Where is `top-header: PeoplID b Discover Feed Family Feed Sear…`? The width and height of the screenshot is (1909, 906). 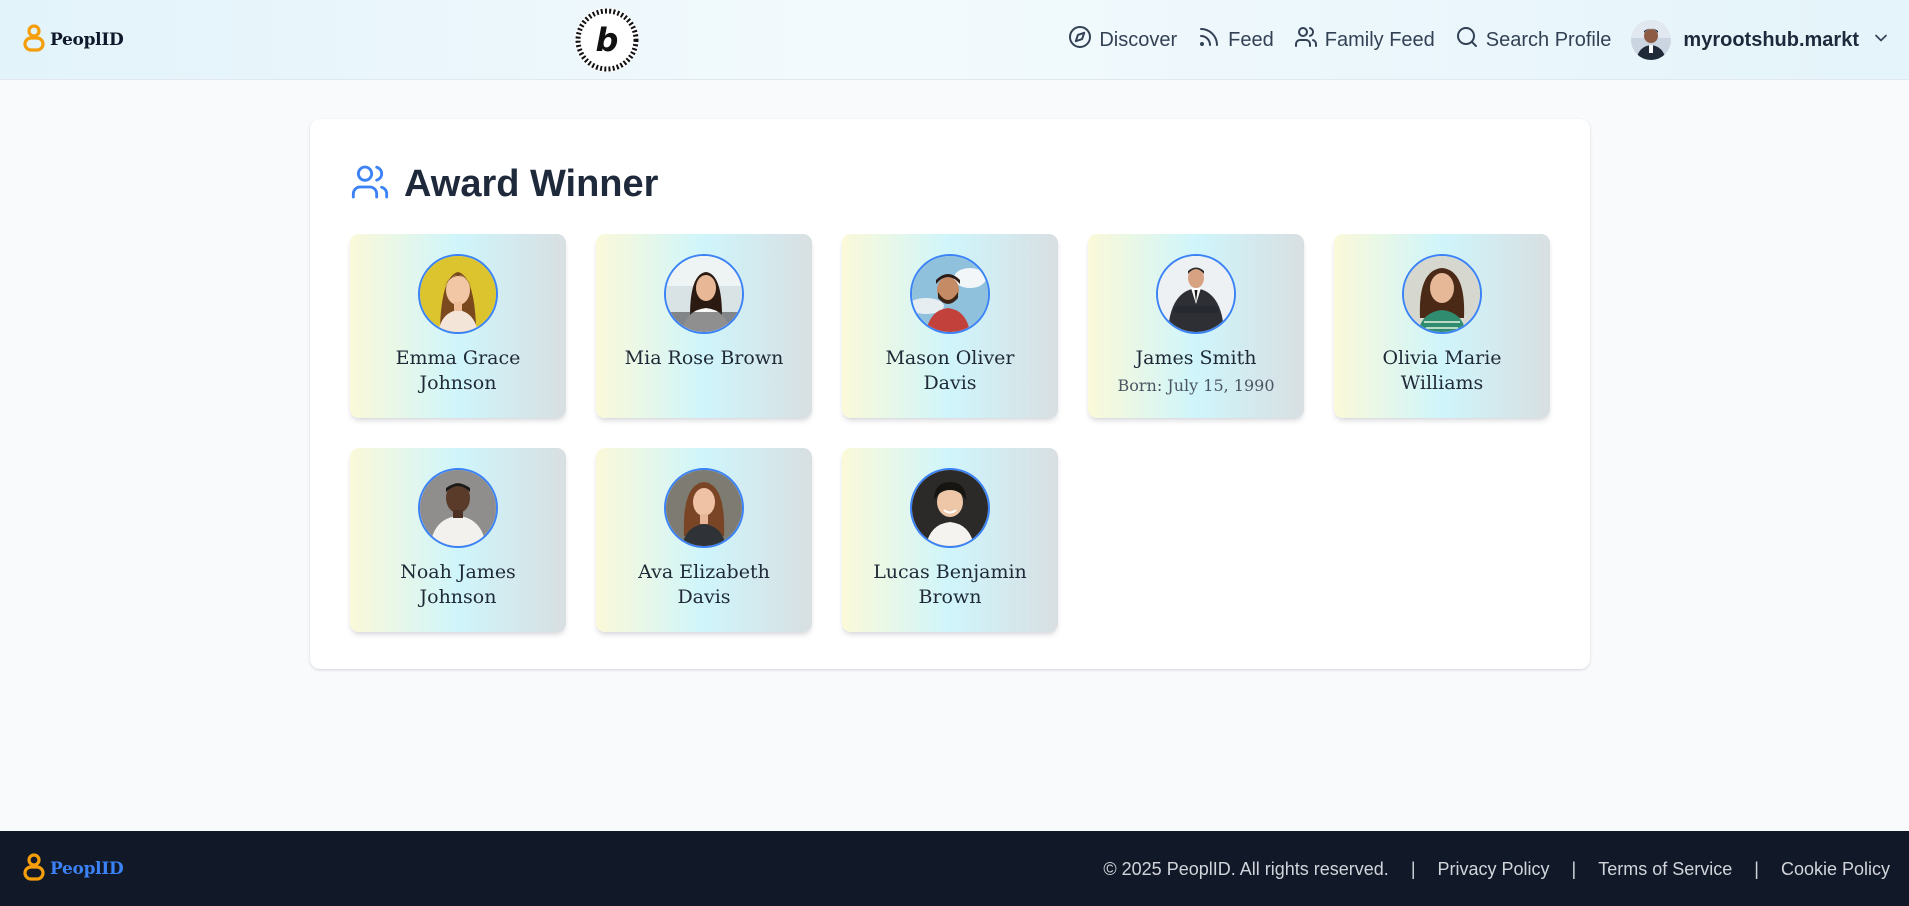
top-header: PeoplID b Discover Feed Family Feed Sear… is located at coordinates (954, 40).